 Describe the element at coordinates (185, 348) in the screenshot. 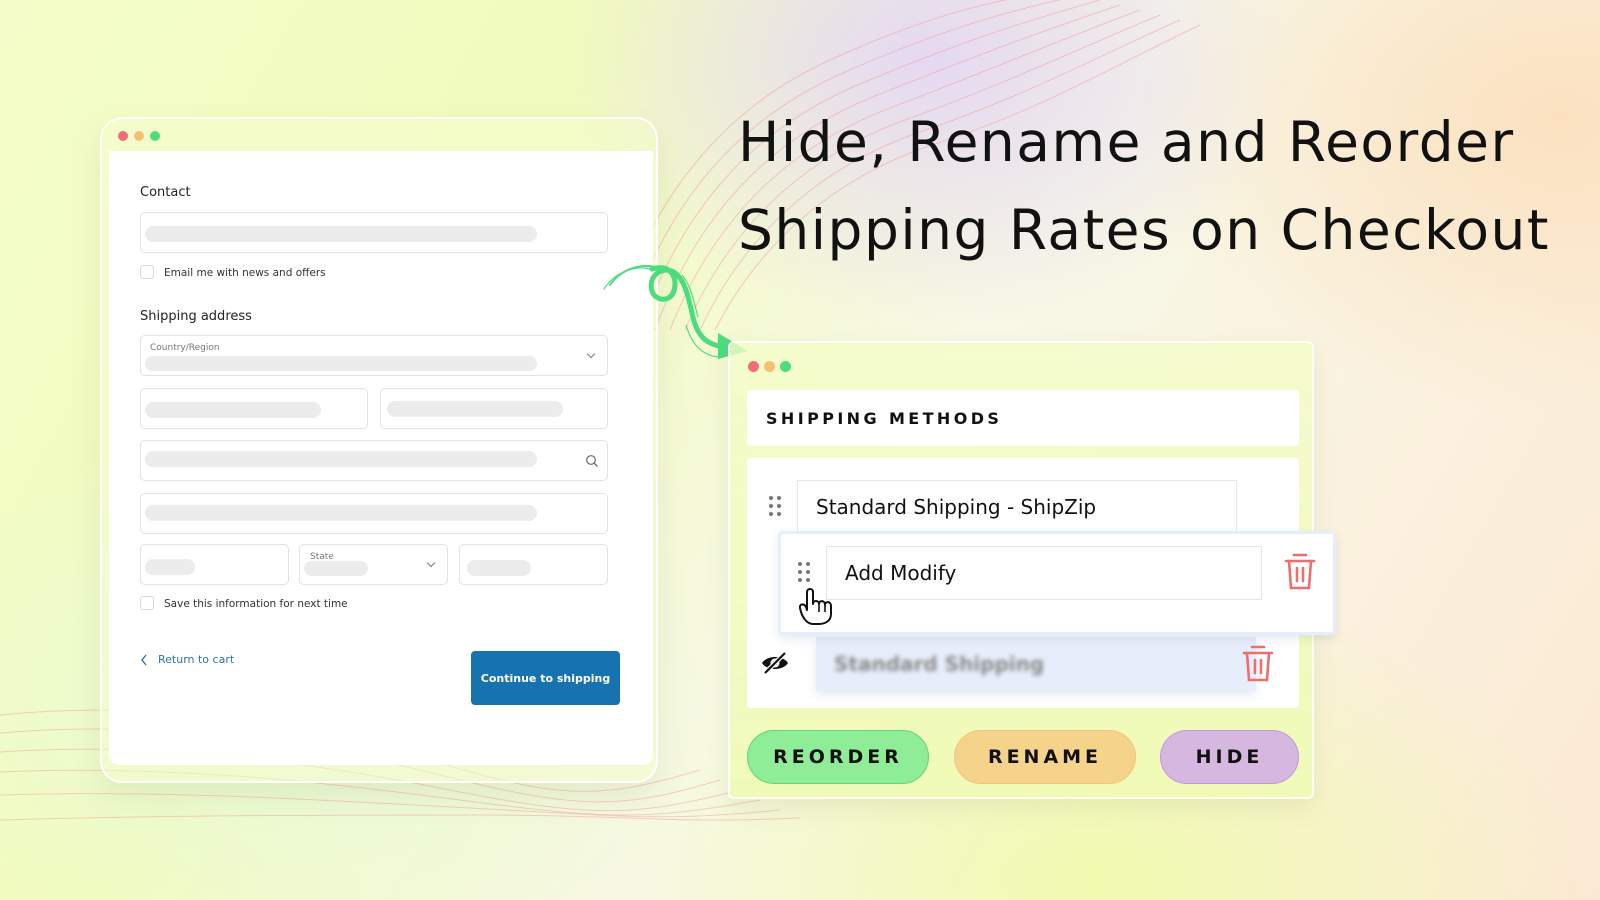

I see `country-label: Country/Region` at that location.